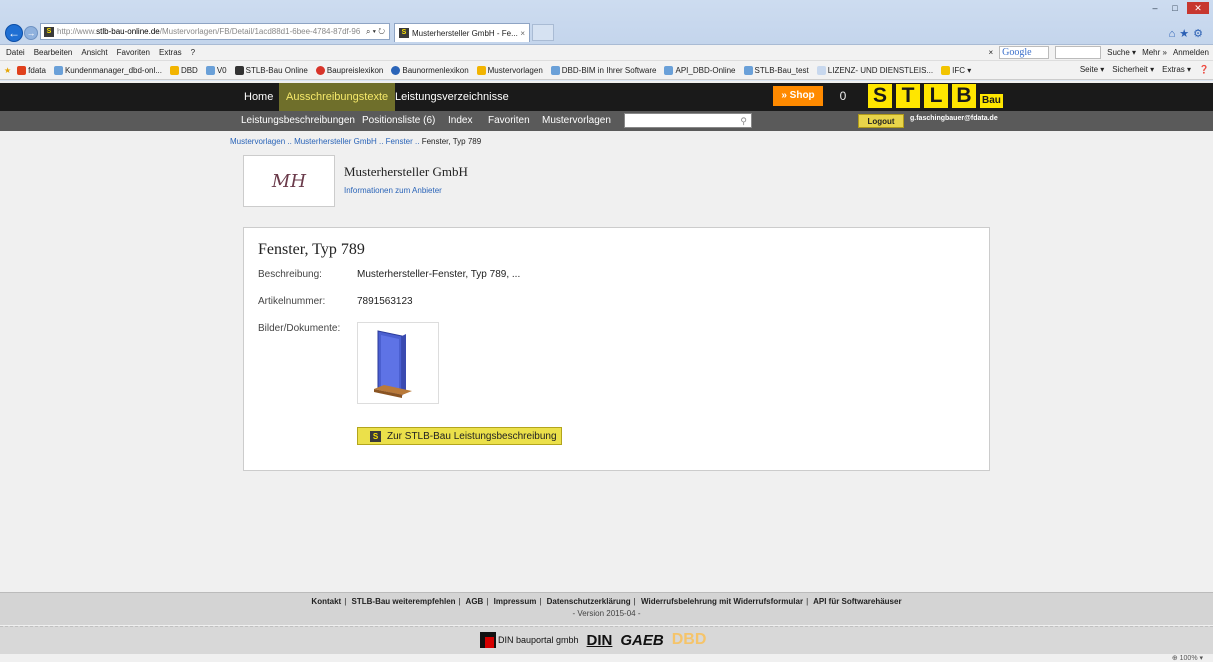 The image size is (1213, 662). I want to click on menu-right: × Google Suche ▾ Mehr » Anmelden, so click(1098, 52).